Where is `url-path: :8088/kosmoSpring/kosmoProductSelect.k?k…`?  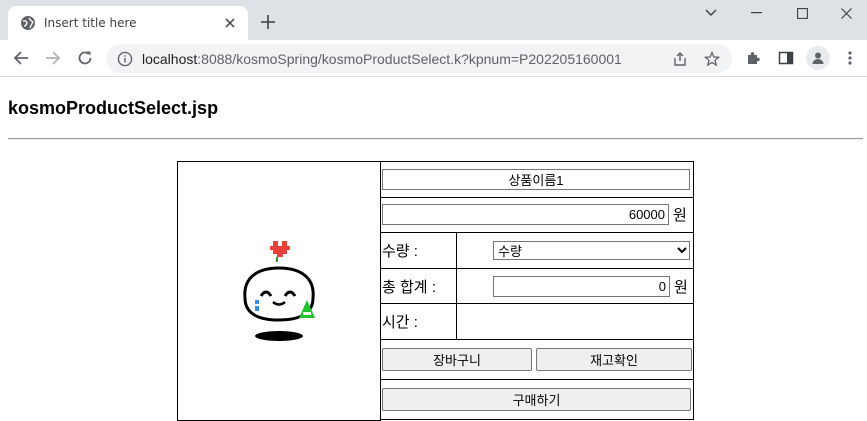
url-path: :8088/kosmoSpring/kosmoProductSelect.k?k… is located at coordinates (409, 58).